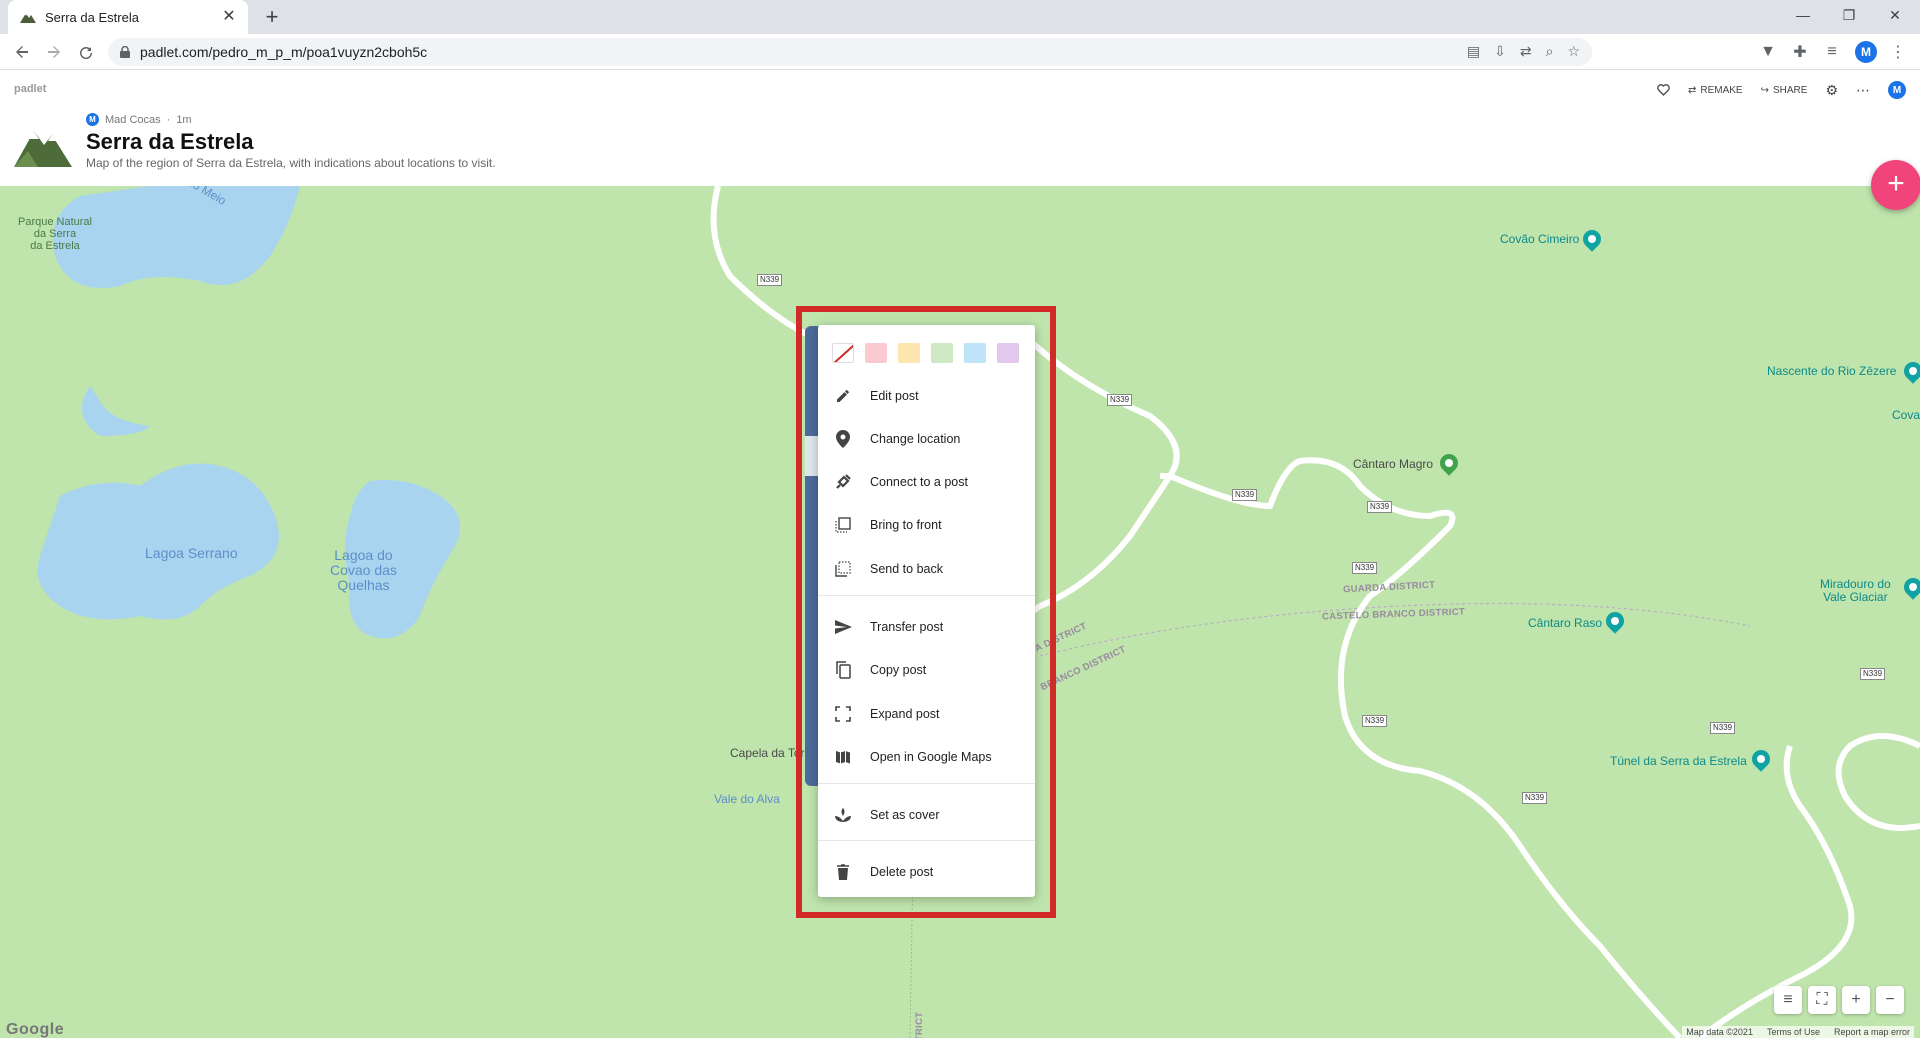 Image resolution: width=1920 pixels, height=1038 pixels. Describe the element at coordinates (1895, 15) in the screenshot. I see `close-window-icon: ✕` at that location.